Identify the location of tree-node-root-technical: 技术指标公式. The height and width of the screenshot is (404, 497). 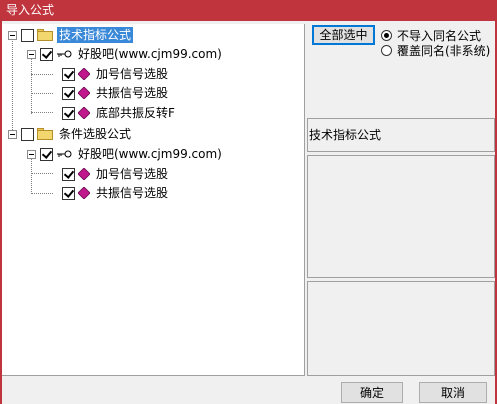
(71, 35).